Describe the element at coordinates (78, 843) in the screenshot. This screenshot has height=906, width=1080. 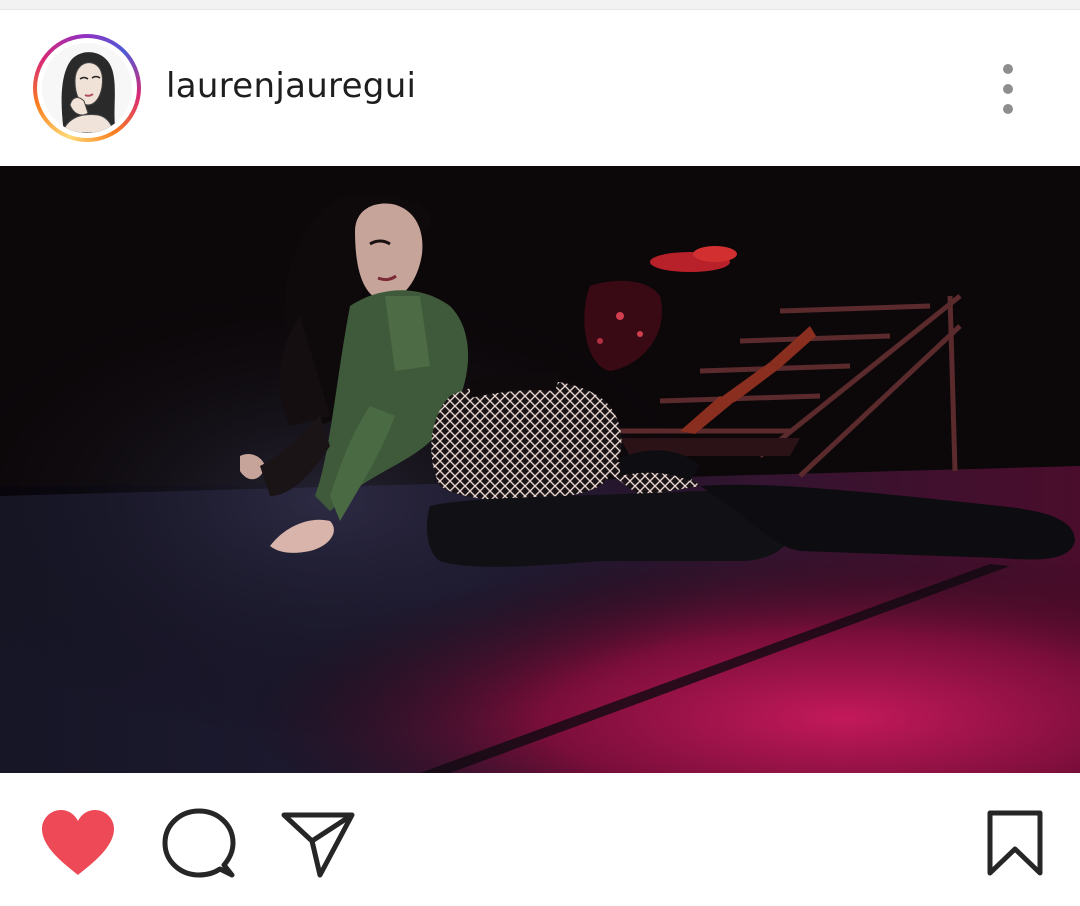
I see `heart-icon` at that location.